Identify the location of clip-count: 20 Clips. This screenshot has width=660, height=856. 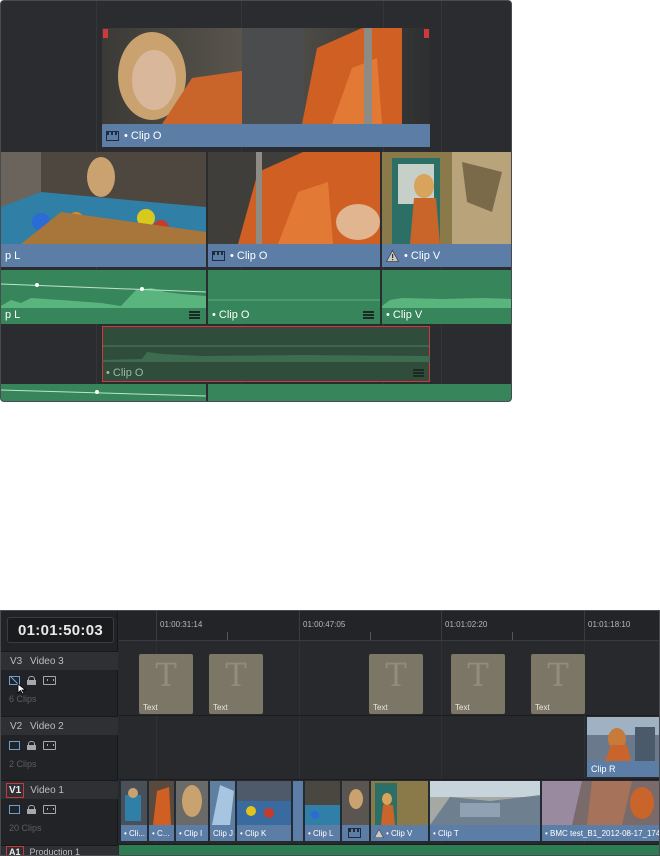
(25, 828).